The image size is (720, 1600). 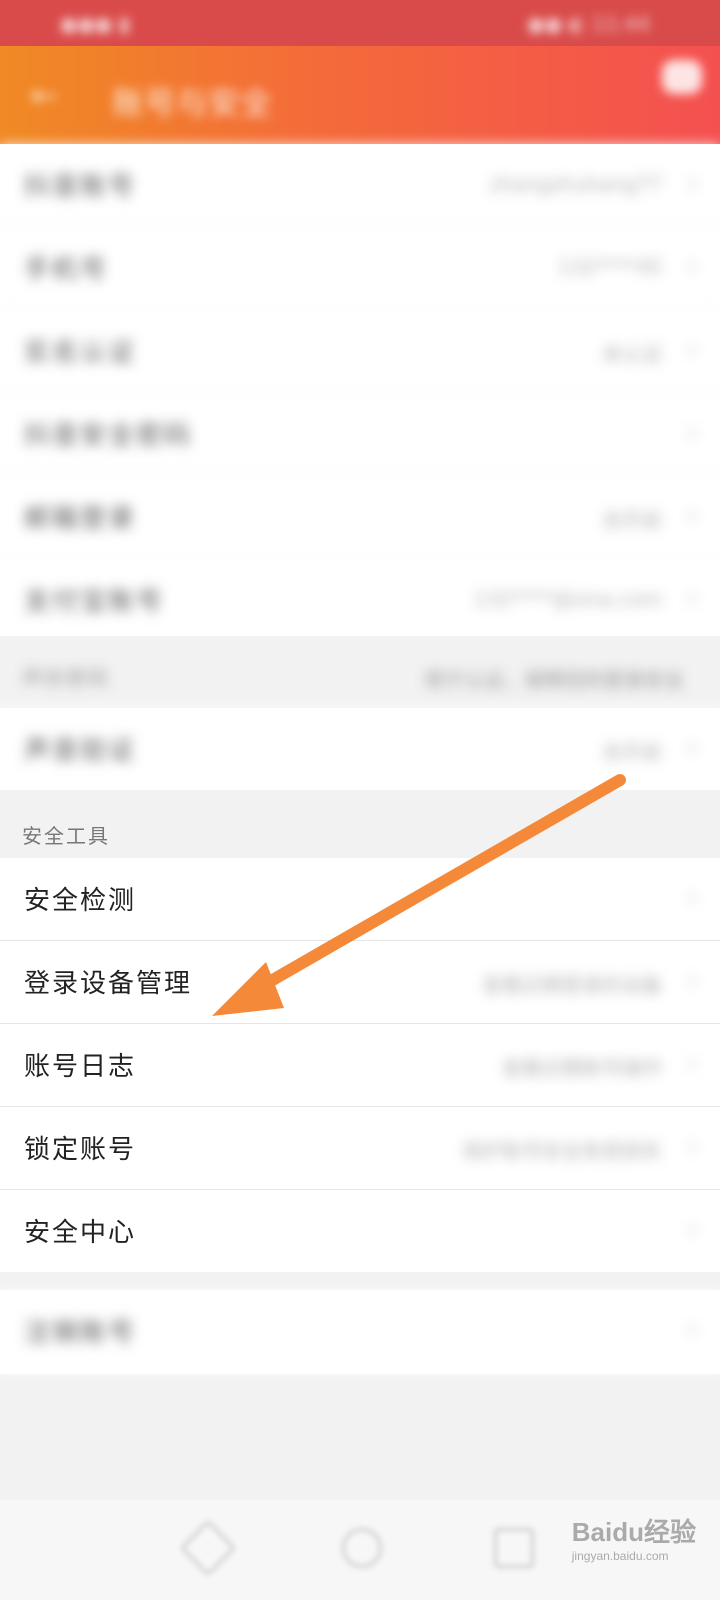 I want to click on annotation-arrow, so click(x=419, y=895).